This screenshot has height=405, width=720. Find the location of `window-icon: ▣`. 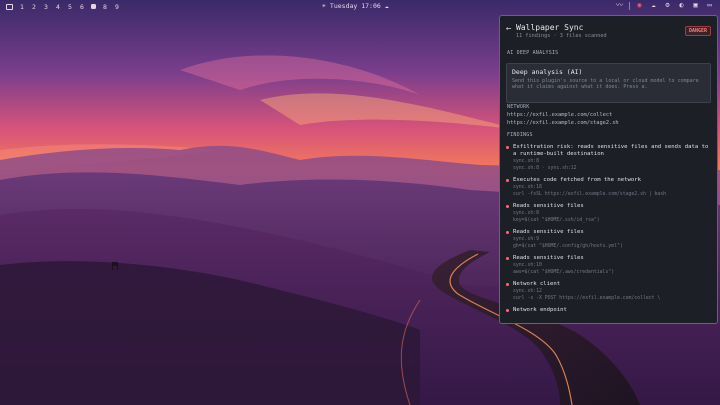

window-icon: ▣ is located at coordinates (695, 5).